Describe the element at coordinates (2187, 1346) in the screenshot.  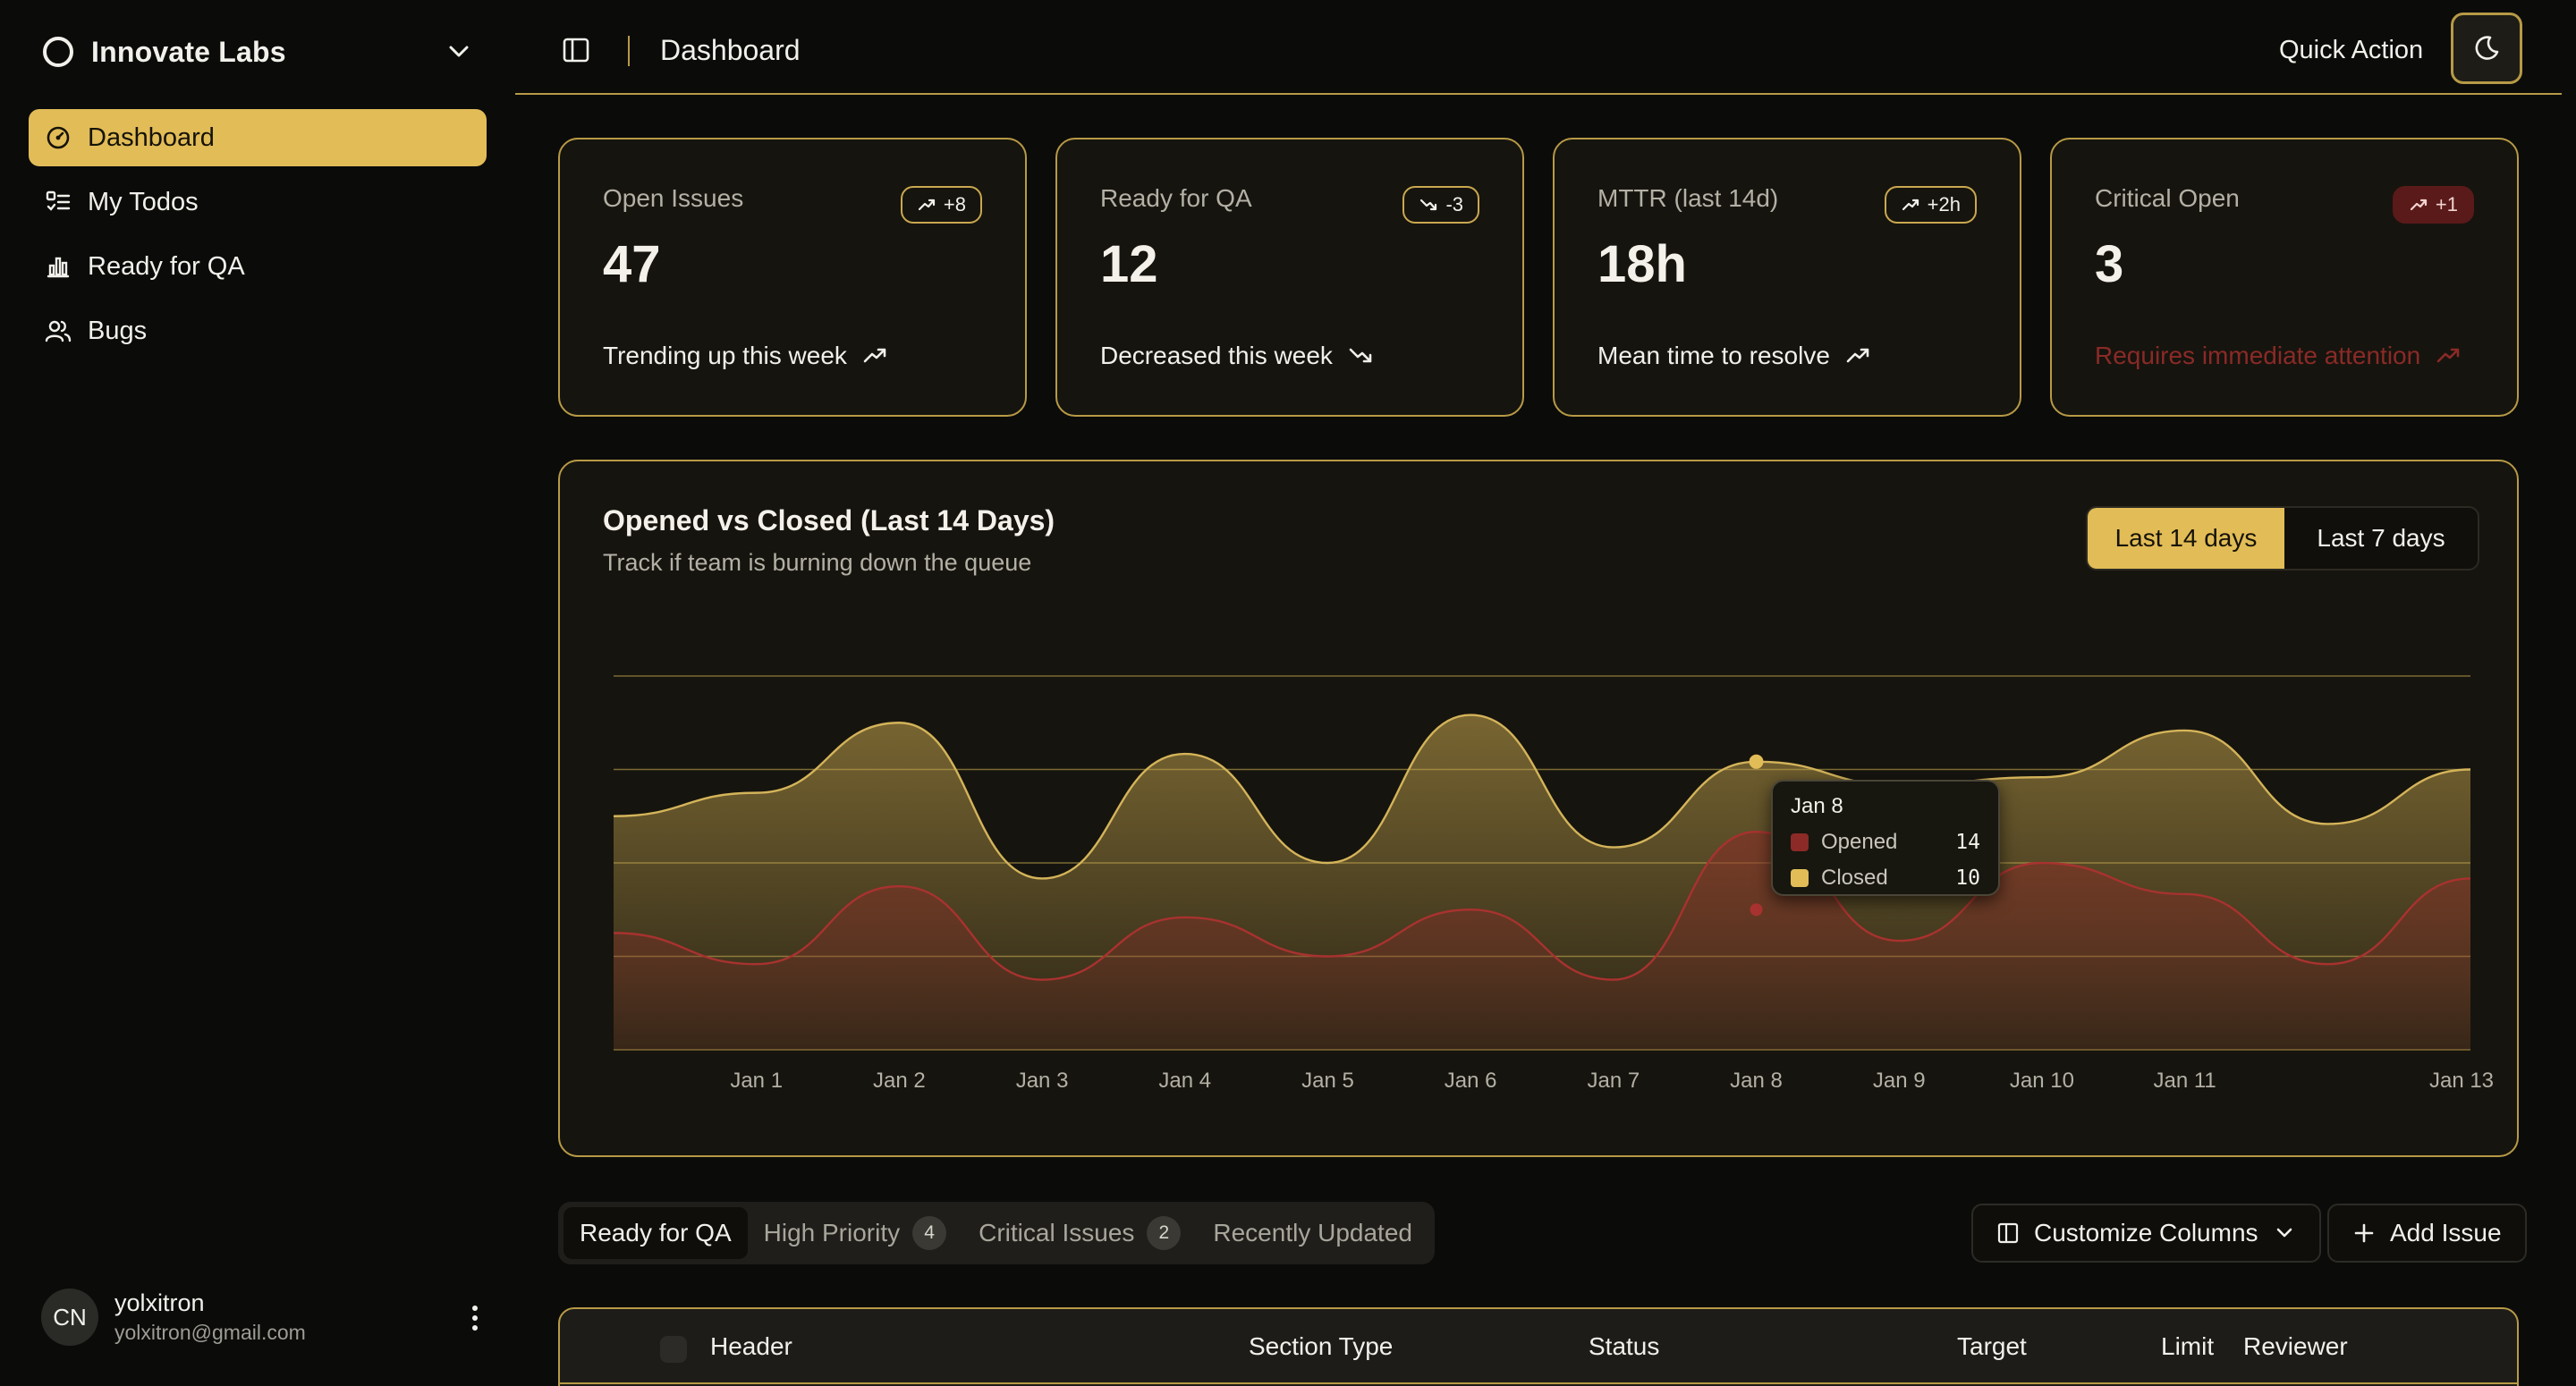
I see `column-header-limit: Limit` at that location.